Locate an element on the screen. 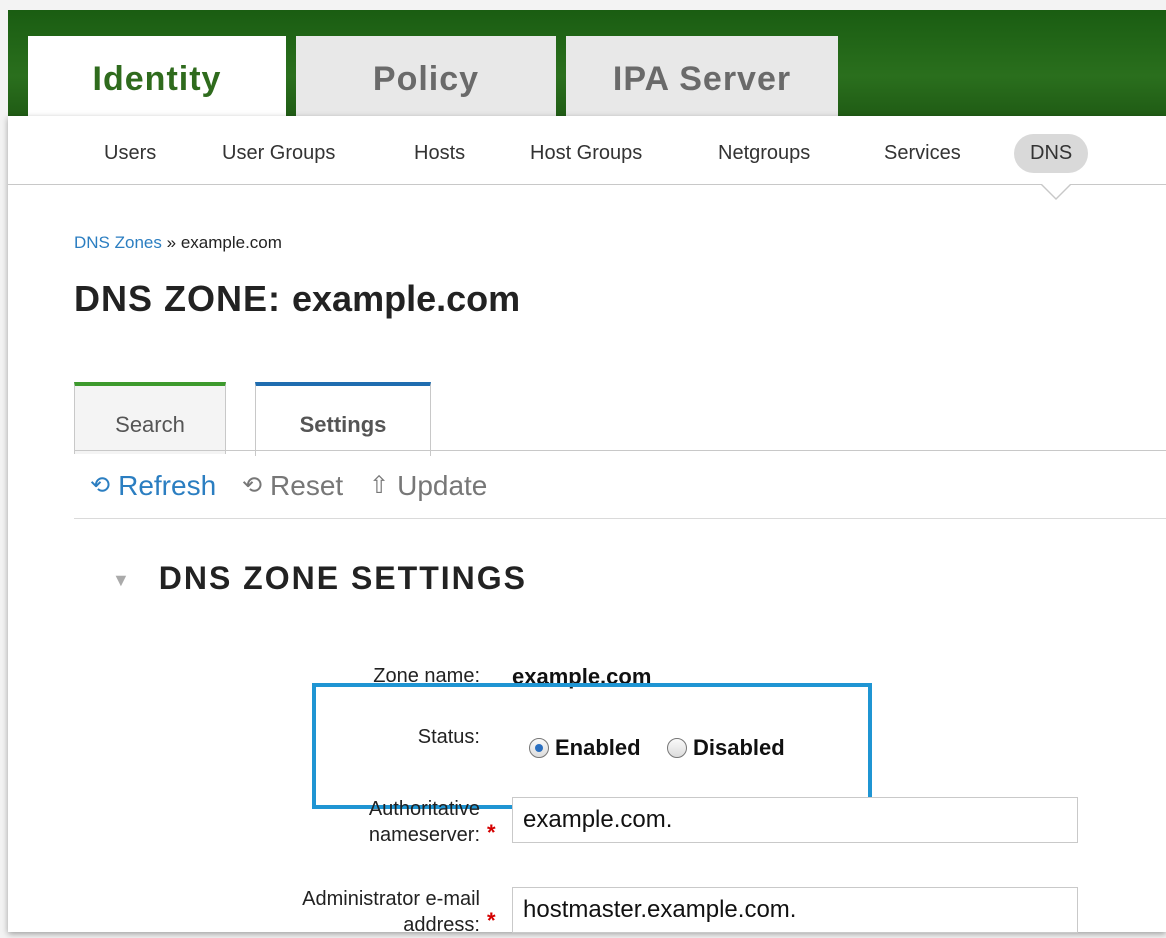 The height and width of the screenshot is (938, 1166). tab-identity: Identity is located at coordinates (157, 76).